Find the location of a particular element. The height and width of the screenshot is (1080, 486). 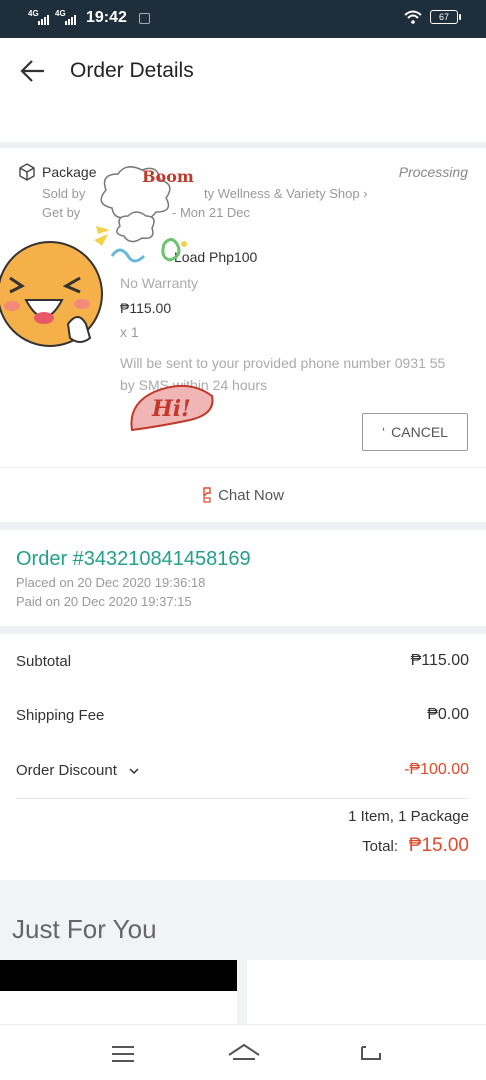

items-count: 1 Item, 1 Package is located at coordinates (408, 816).